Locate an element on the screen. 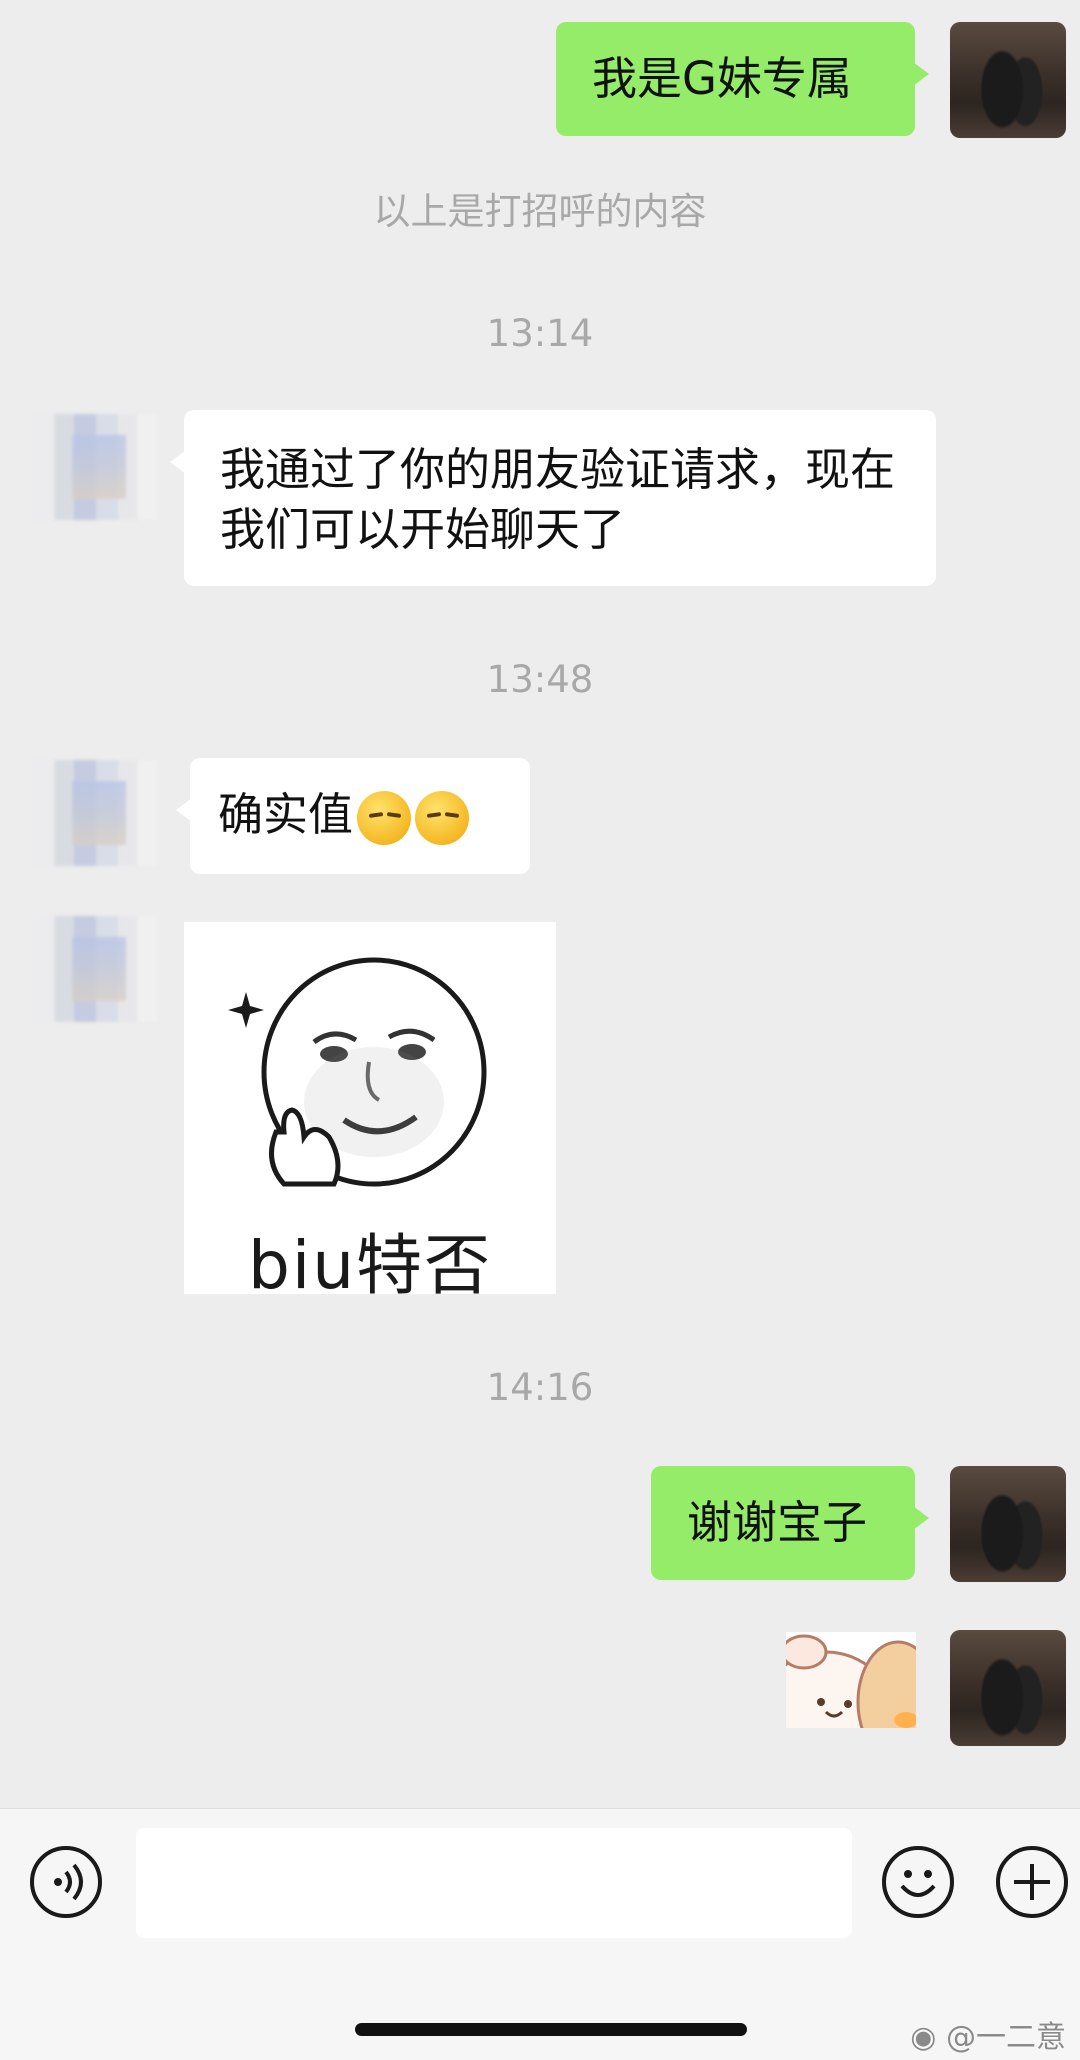 The width and height of the screenshot is (1080, 2060). weibo-watermark: ◉ @一二意 is located at coordinates (988, 2034).